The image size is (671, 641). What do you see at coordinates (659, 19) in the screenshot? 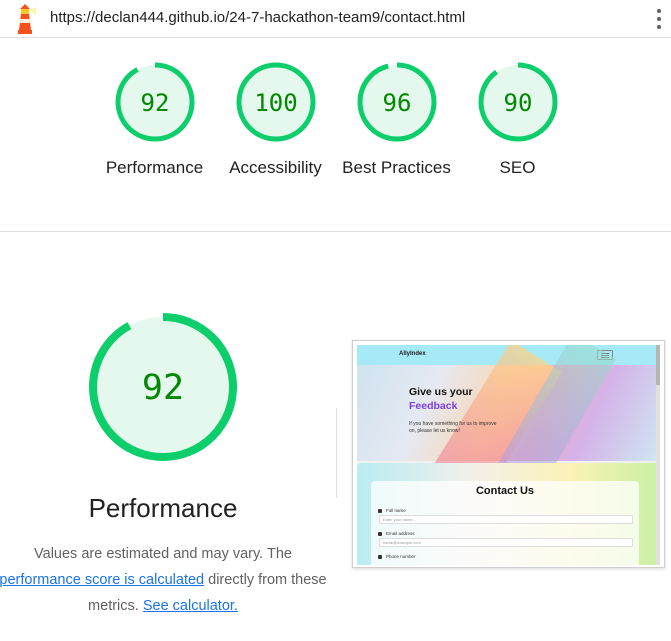
I see `more-vert-icon` at bounding box center [659, 19].